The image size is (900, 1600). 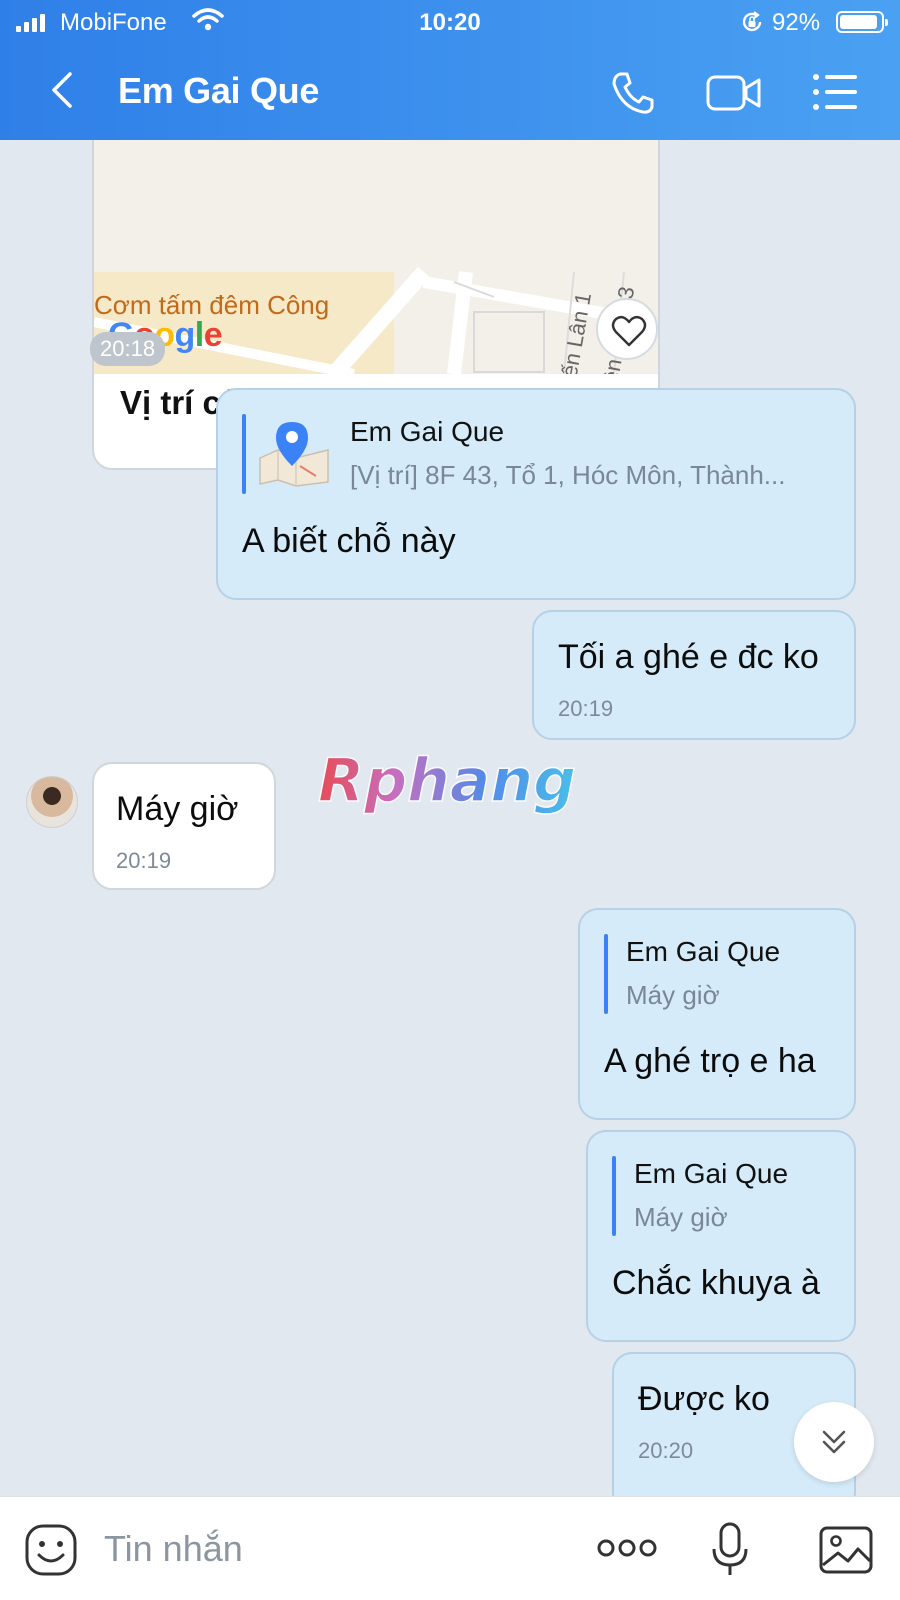 What do you see at coordinates (716, 1283) in the screenshot?
I see `message-text: Chắc khuya à` at bounding box center [716, 1283].